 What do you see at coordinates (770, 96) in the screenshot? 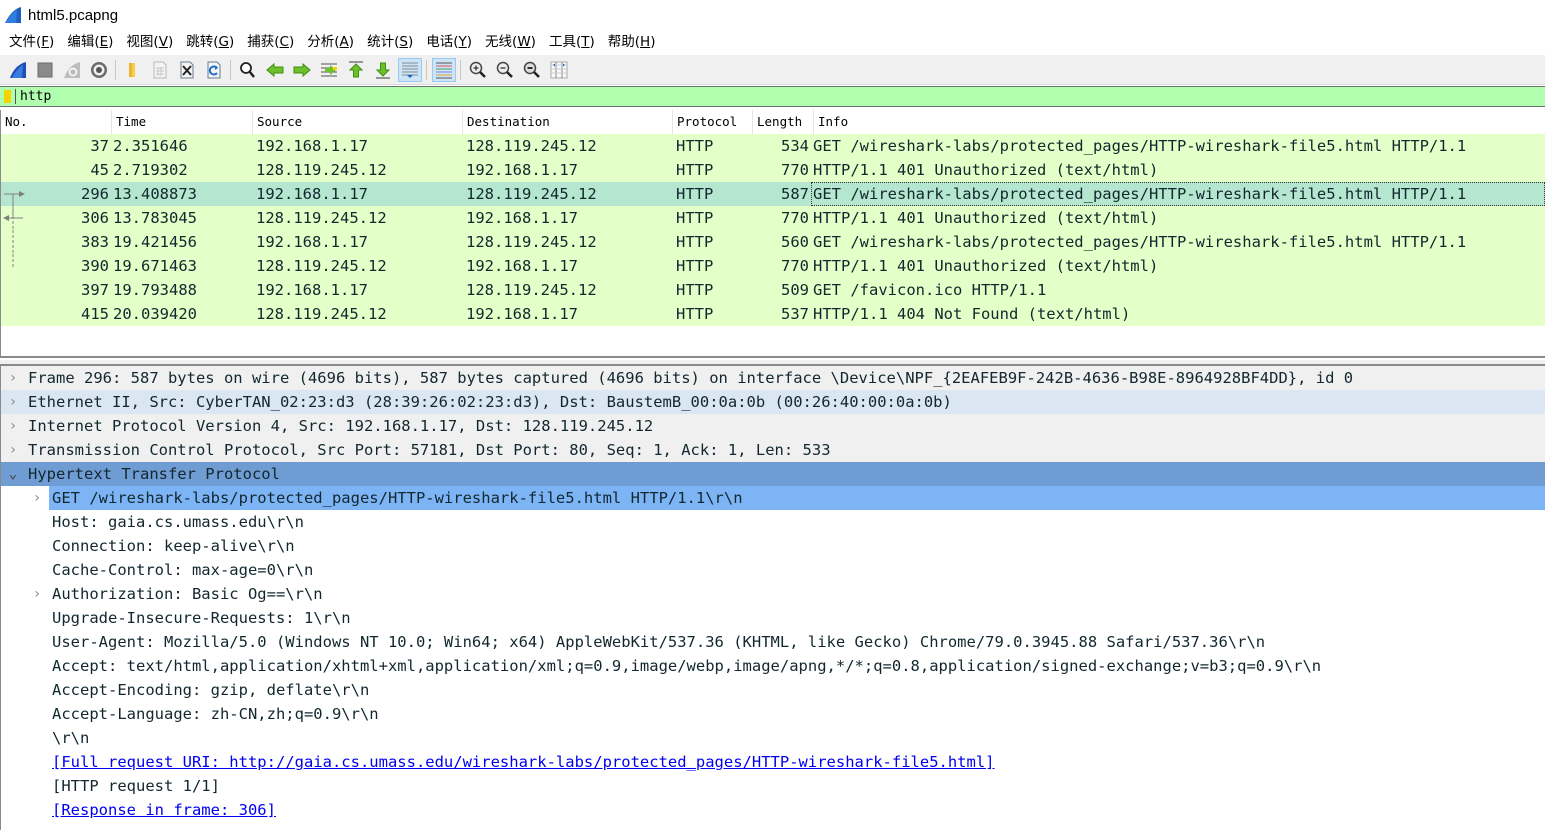
I see `display-filter-input` at bounding box center [770, 96].